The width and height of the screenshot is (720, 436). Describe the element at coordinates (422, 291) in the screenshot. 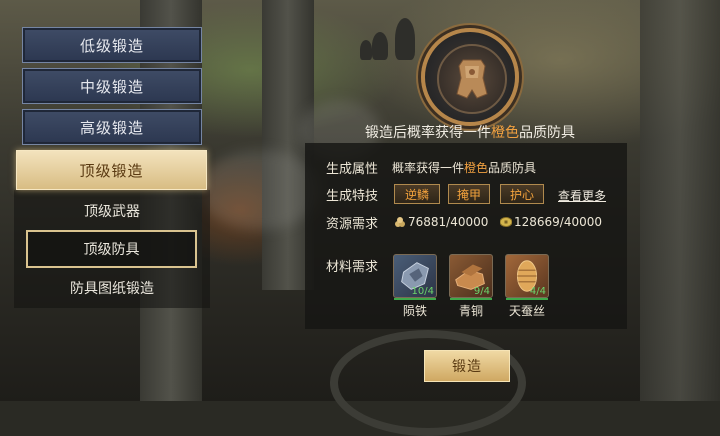

I see `material-count: 10/4` at that location.